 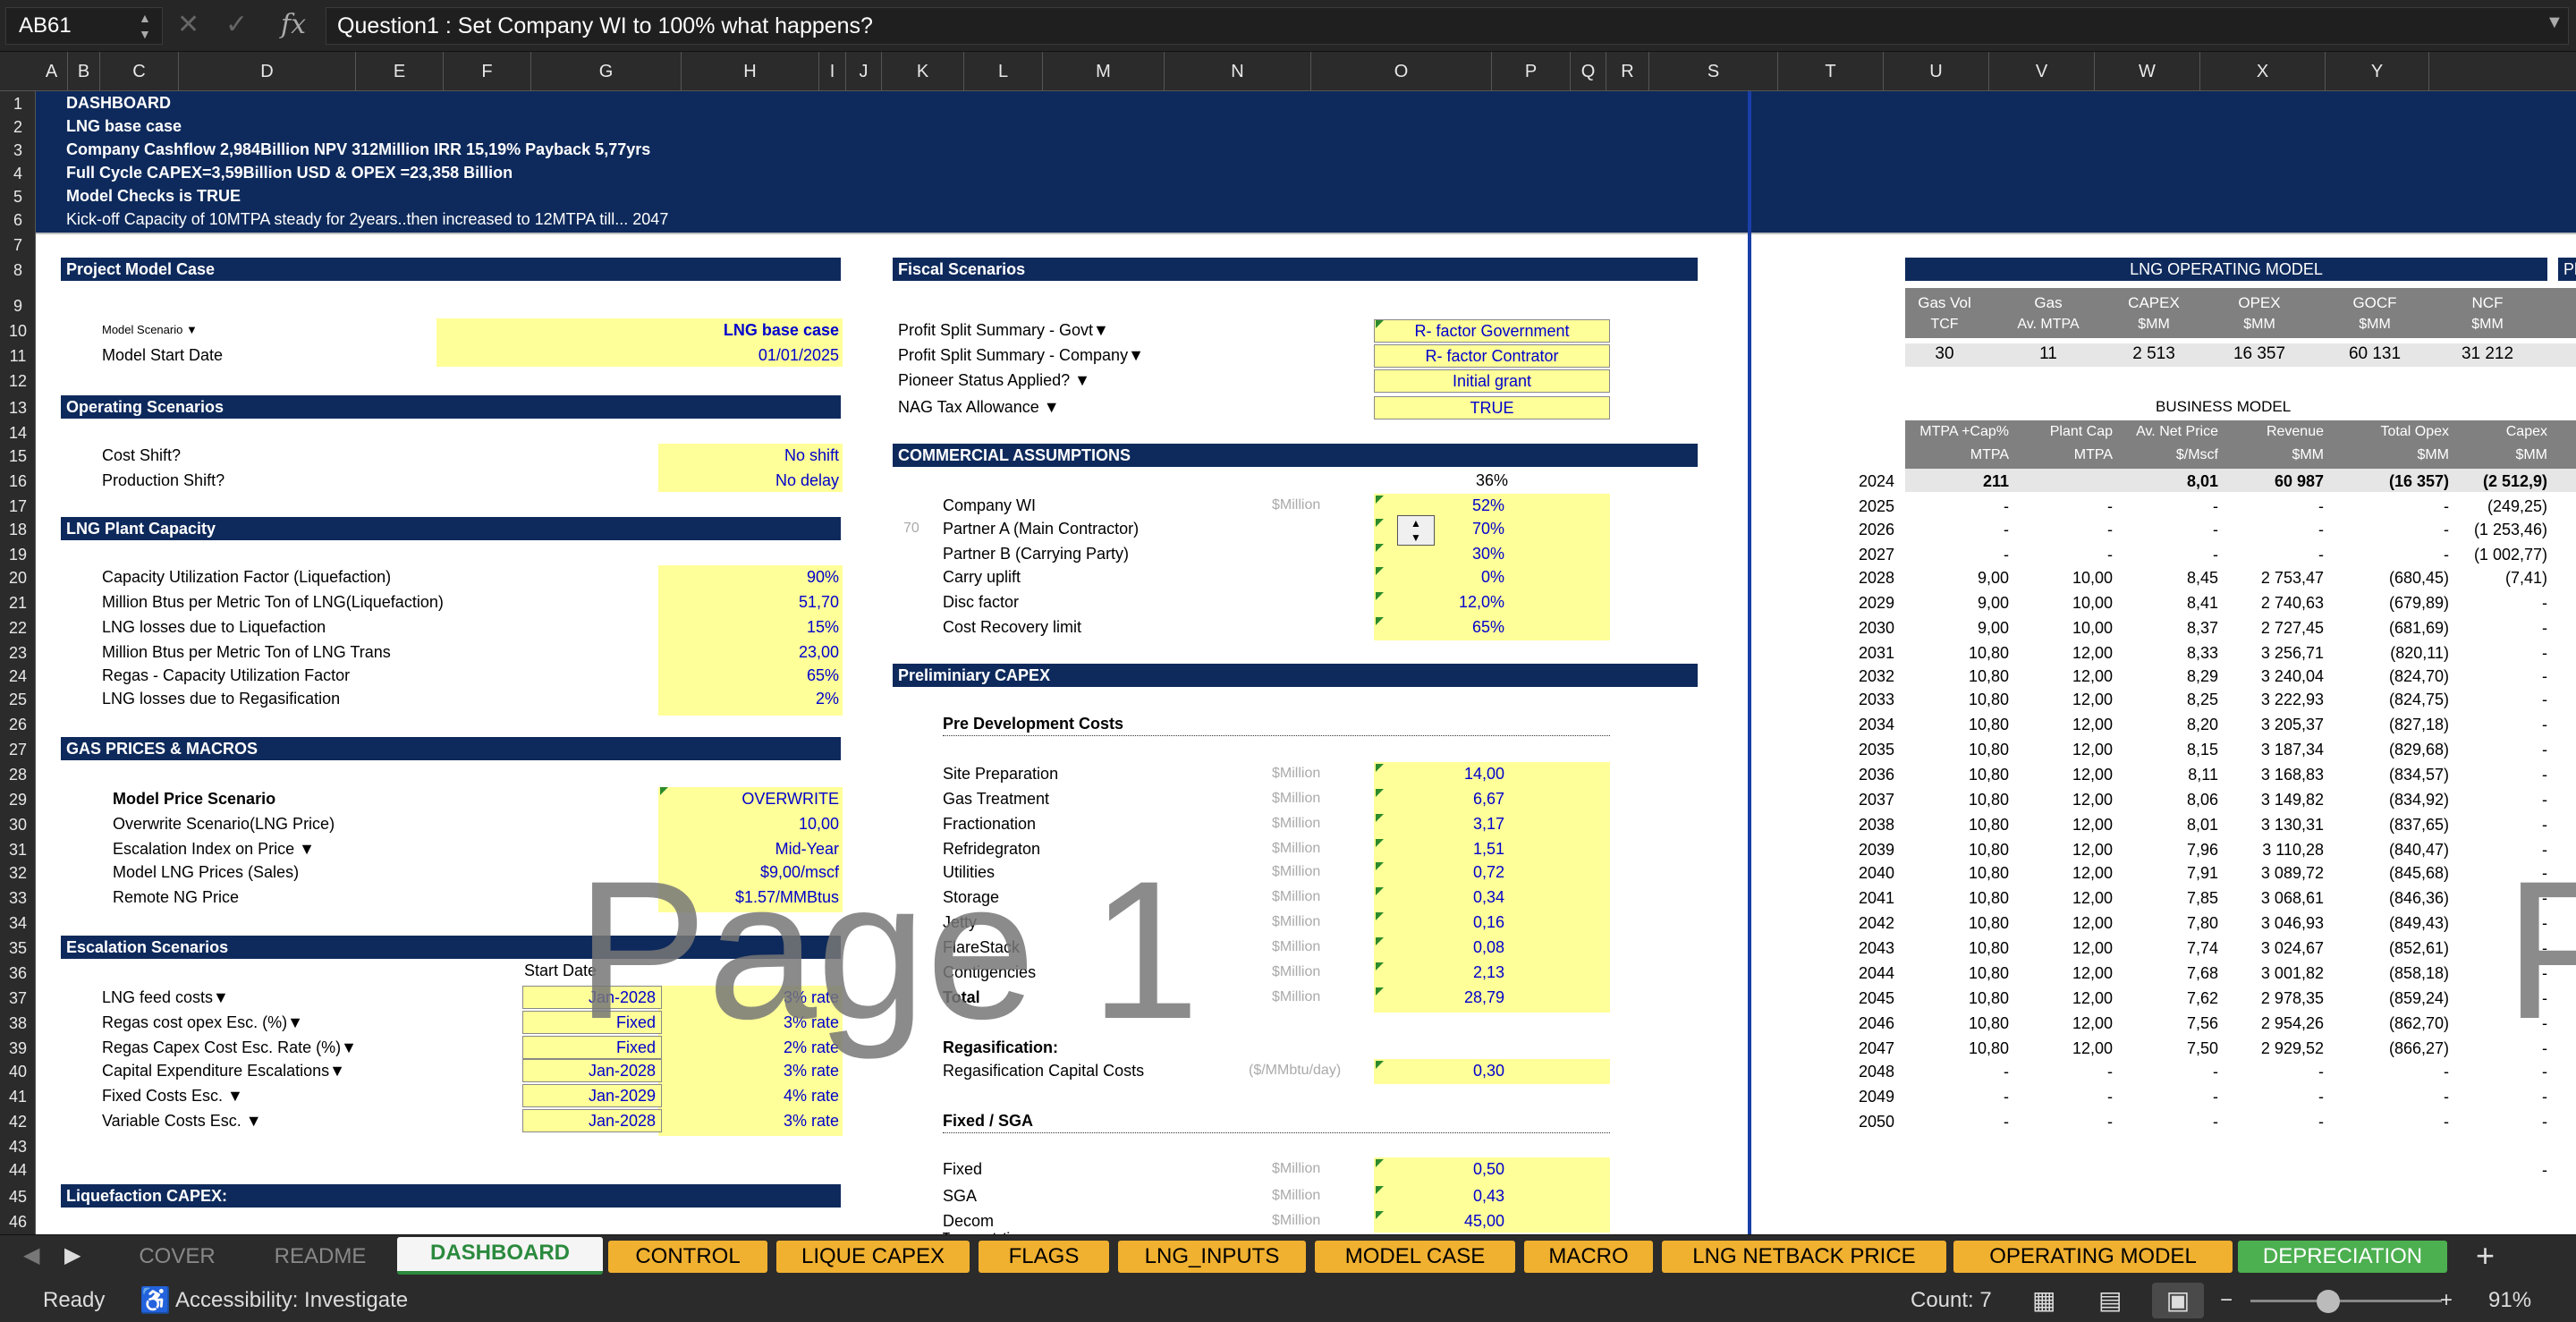 What do you see at coordinates (18, 1196) in the screenshot?
I see `row-header-45: 45` at bounding box center [18, 1196].